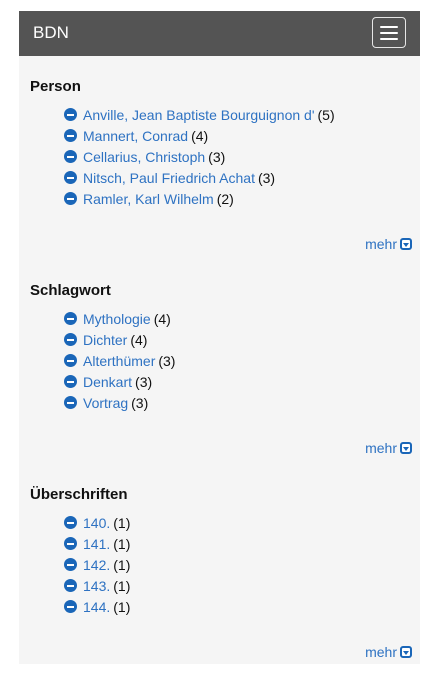 This screenshot has height=676, width=439. Describe the element at coordinates (117, 319) in the screenshot. I see `facet-link: Mythologie` at that location.